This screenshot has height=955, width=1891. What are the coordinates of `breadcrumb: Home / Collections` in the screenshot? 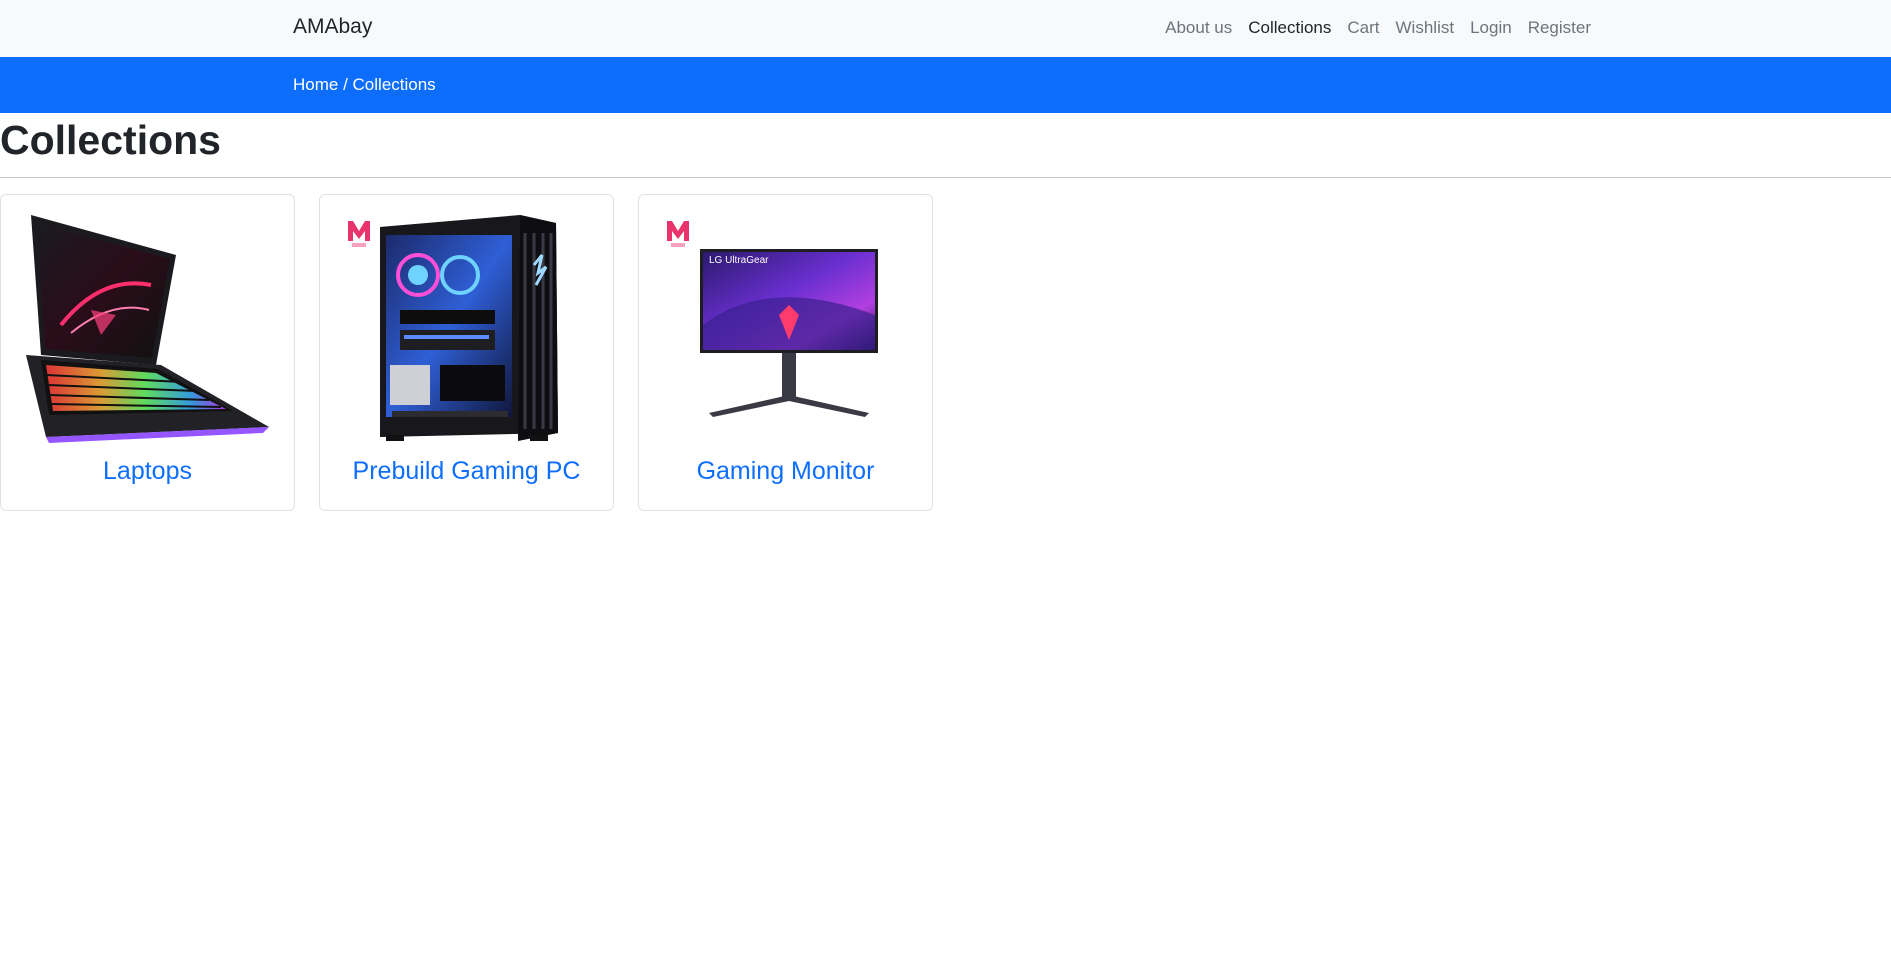 It's located at (364, 85).